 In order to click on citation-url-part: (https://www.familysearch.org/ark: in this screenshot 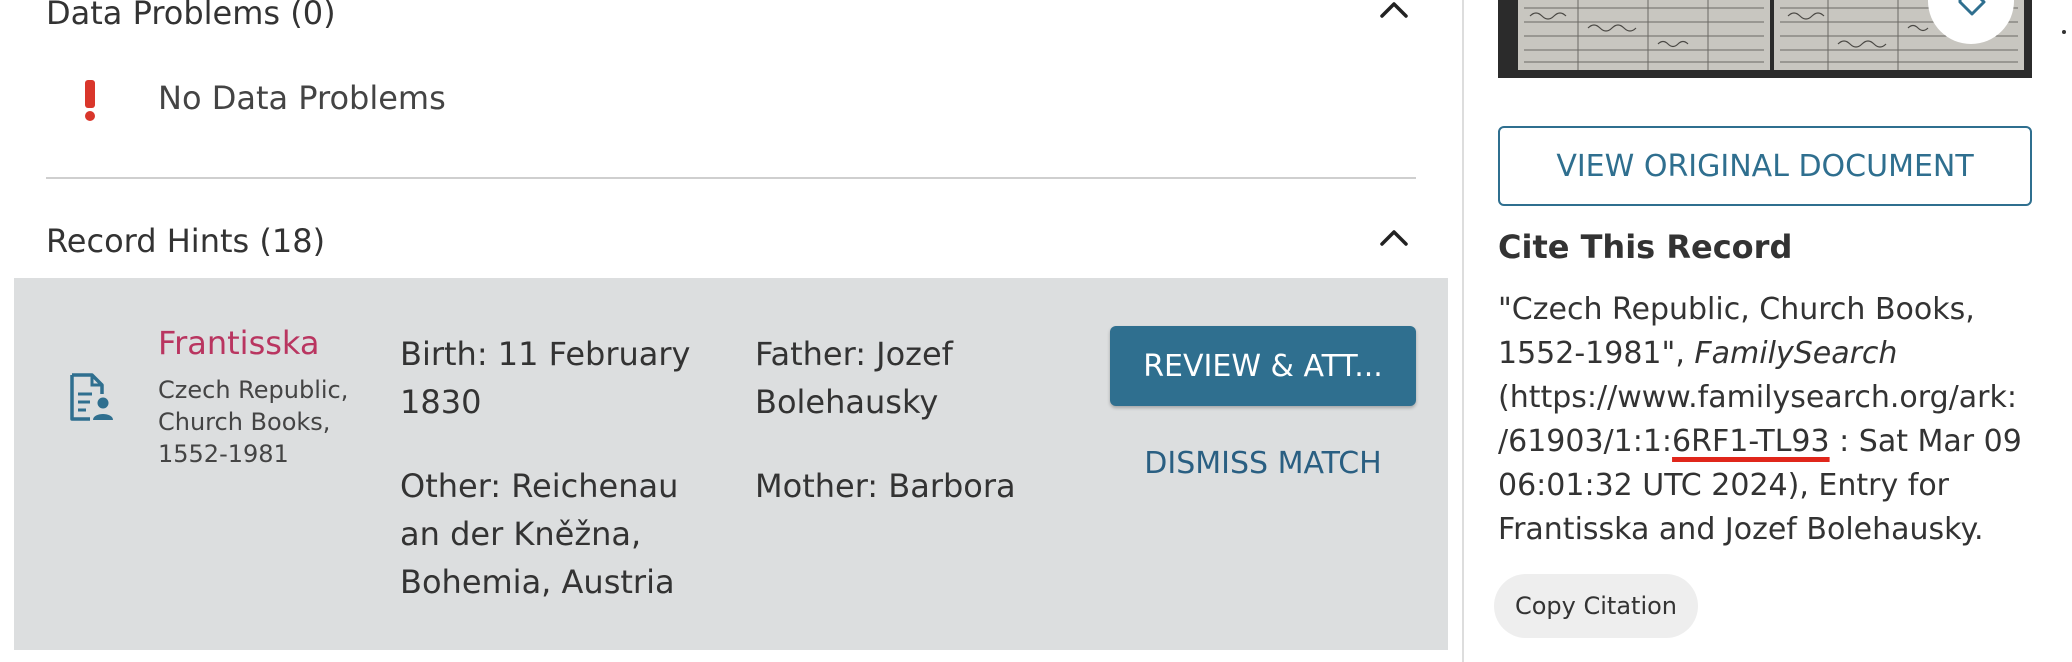, I will do `click(1757, 397)`.